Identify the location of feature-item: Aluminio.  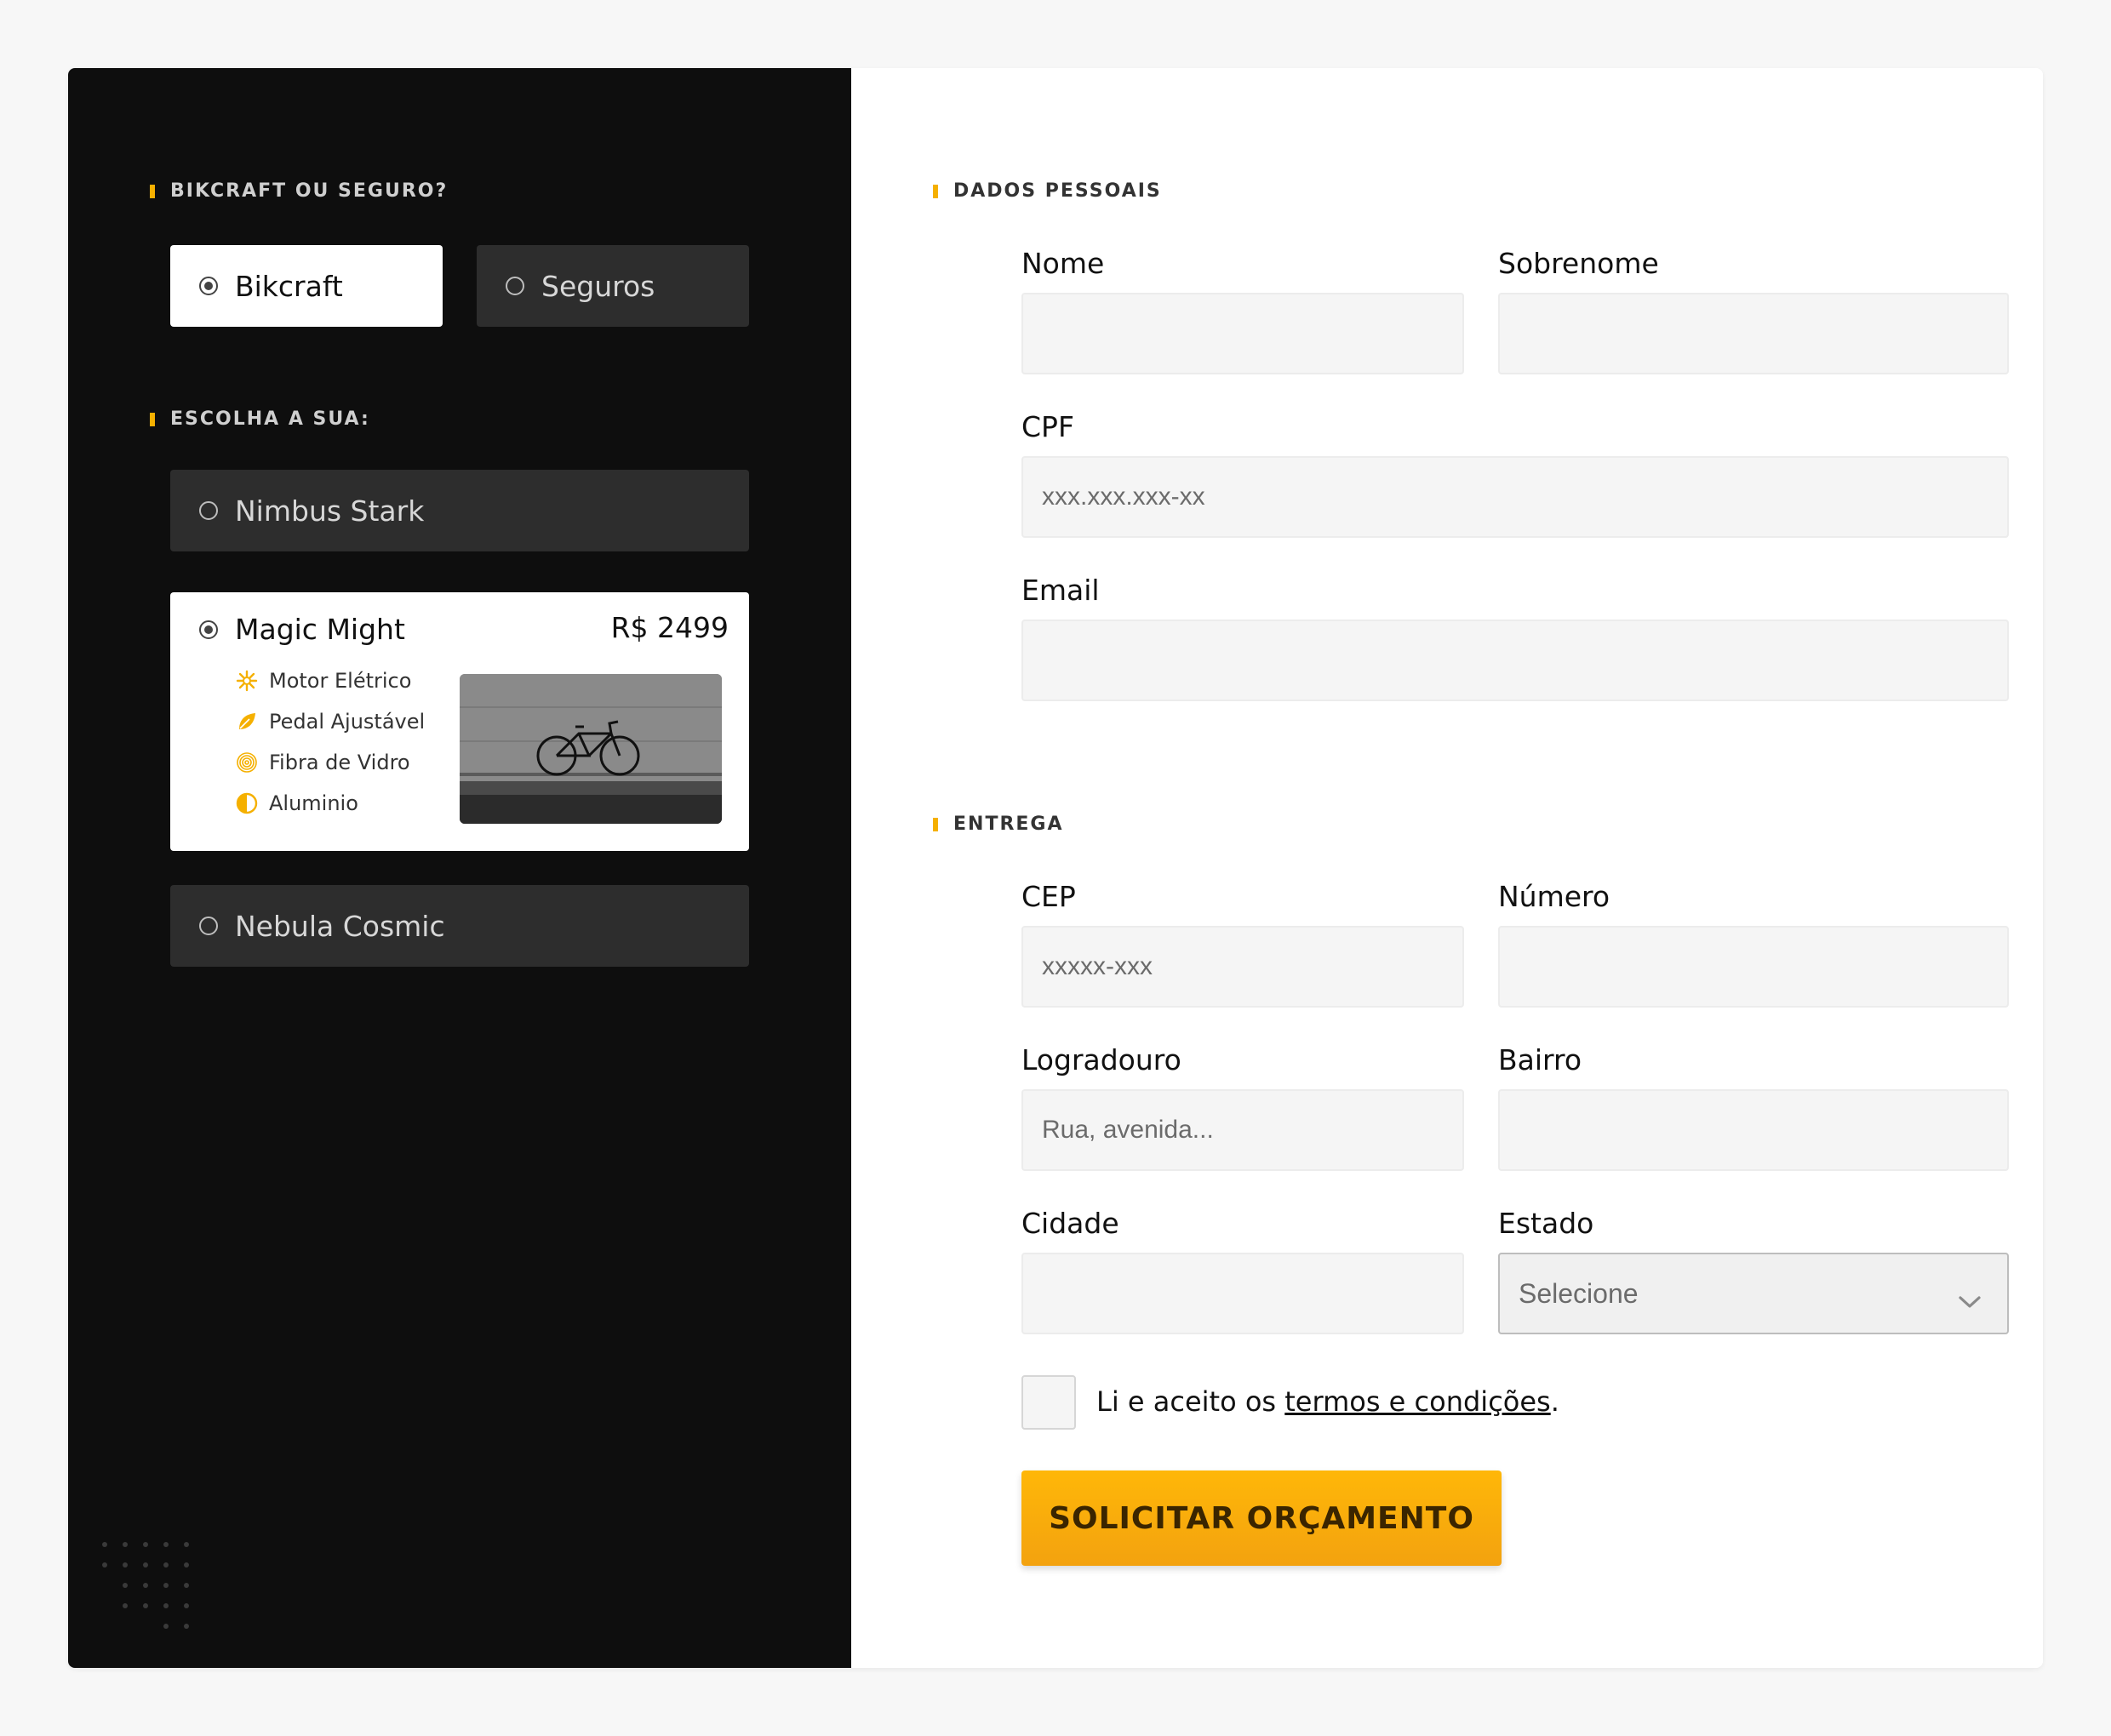
(296, 803).